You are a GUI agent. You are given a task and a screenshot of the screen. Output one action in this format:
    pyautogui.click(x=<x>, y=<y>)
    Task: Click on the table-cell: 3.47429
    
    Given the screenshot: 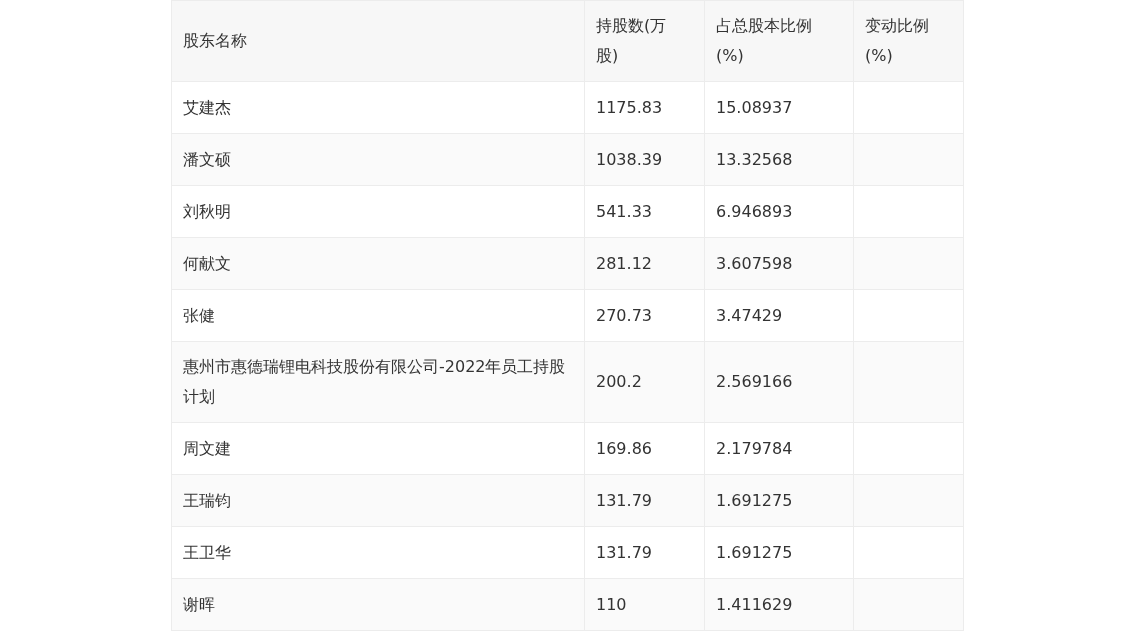 What is the action you would take?
    pyautogui.click(x=779, y=315)
    